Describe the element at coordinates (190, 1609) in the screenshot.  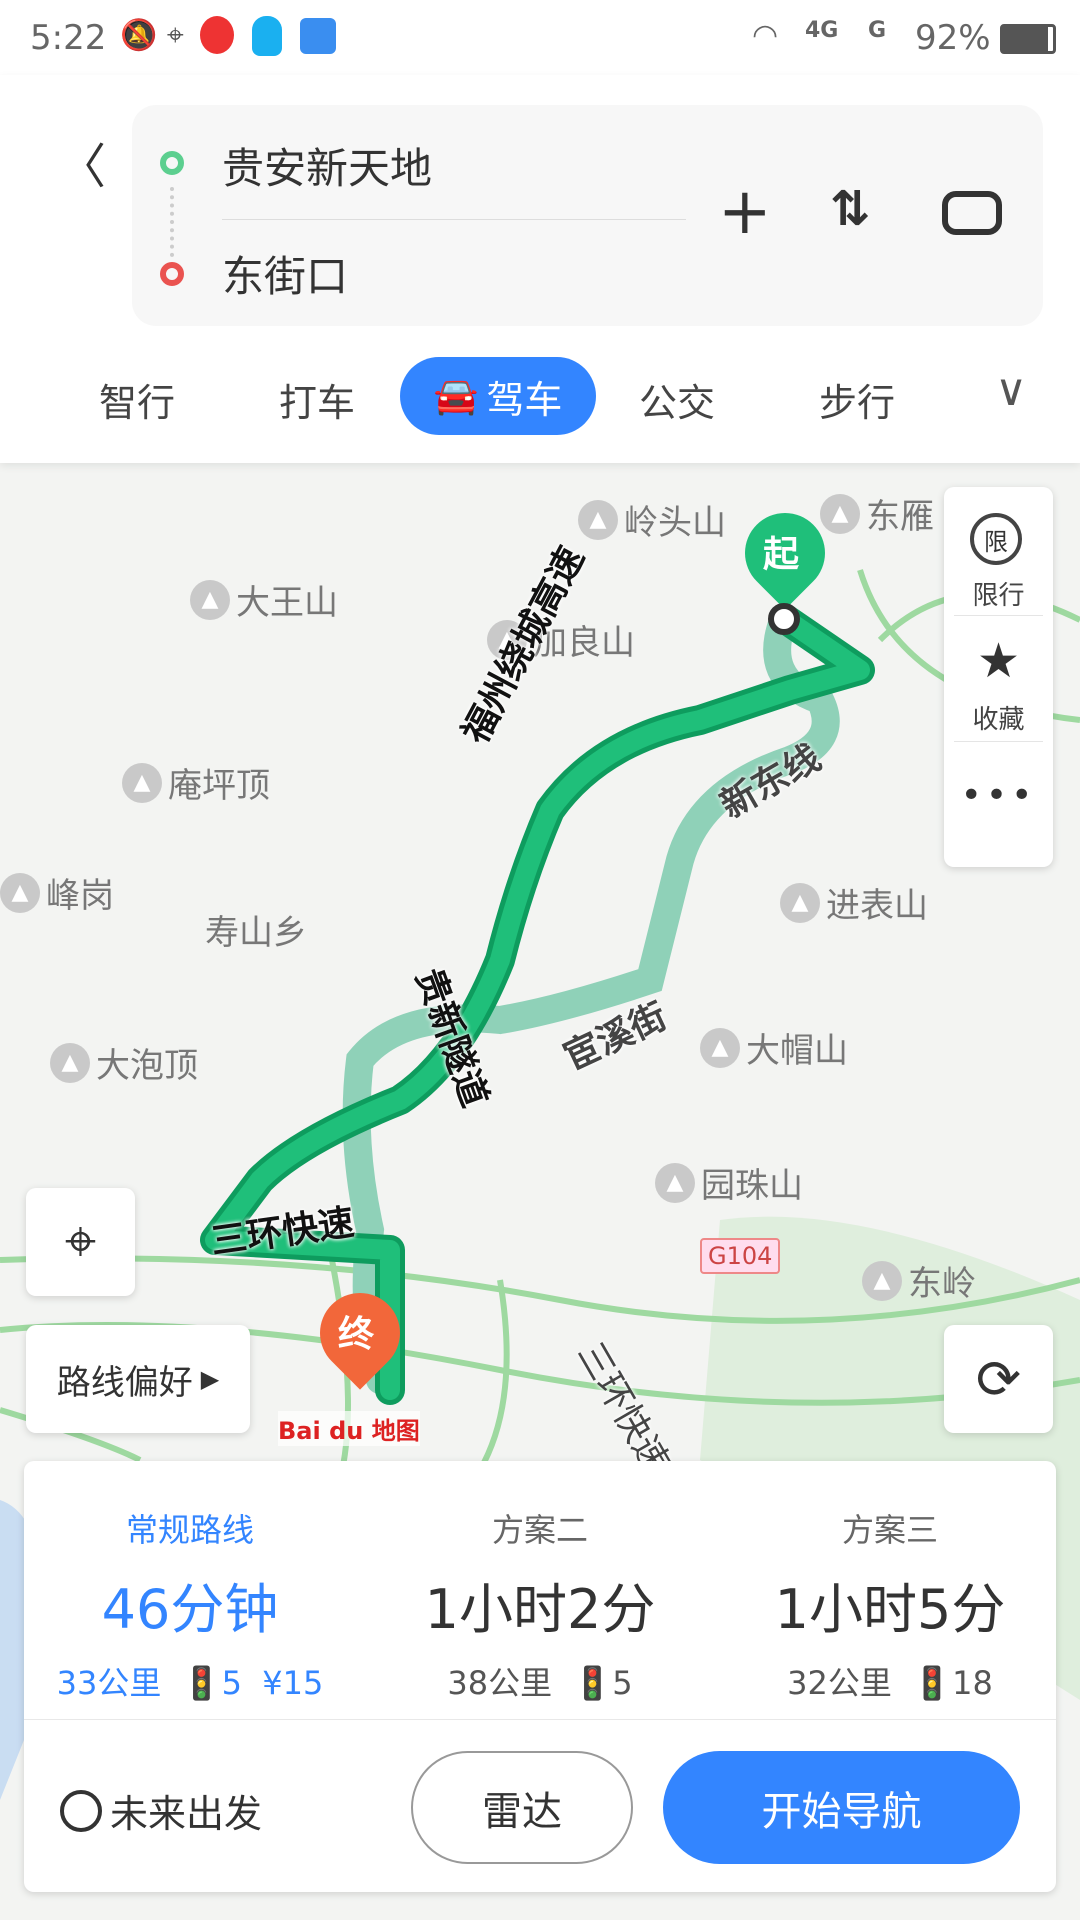
I see `plan-time: 46分钟` at that location.